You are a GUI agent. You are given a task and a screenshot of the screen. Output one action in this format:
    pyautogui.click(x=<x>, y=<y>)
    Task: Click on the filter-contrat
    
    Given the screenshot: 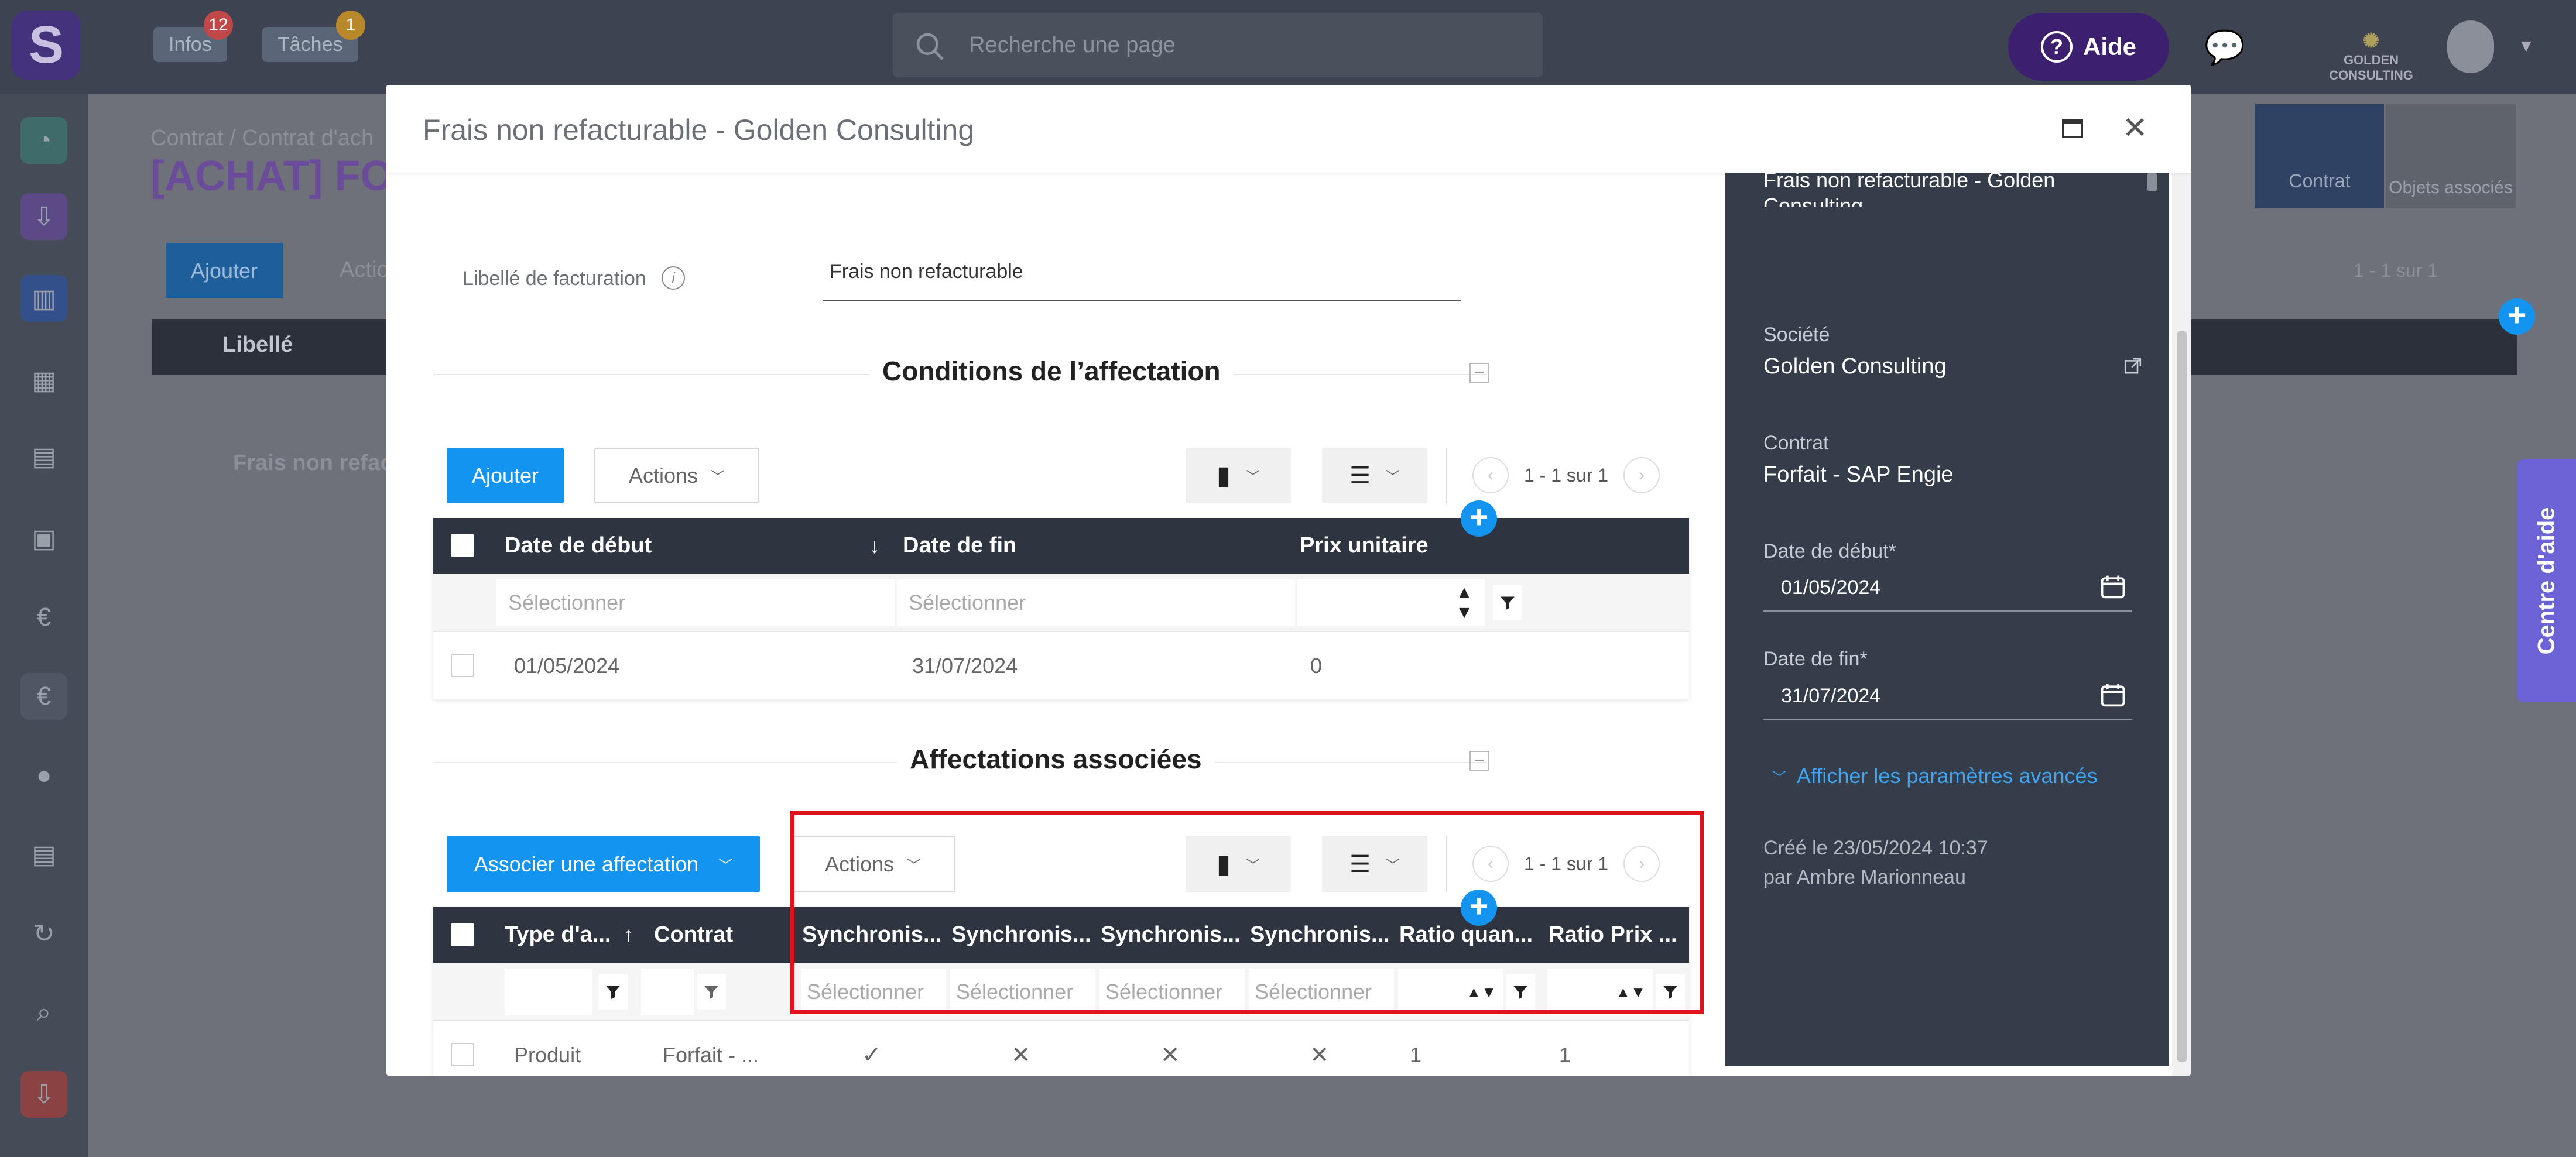 What is the action you would take?
    pyautogui.click(x=667, y=992)
    